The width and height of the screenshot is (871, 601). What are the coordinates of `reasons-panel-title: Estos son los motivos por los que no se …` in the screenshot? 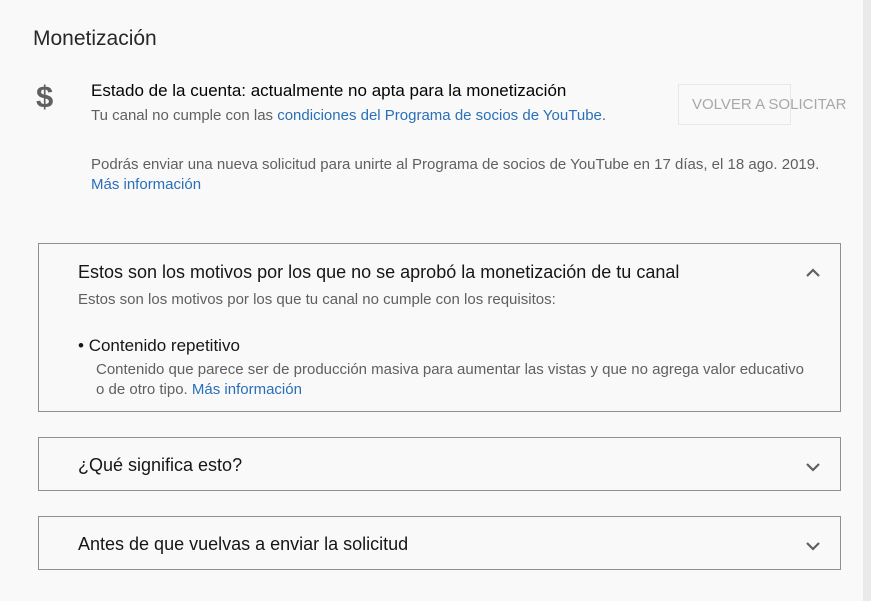 It's located at (378, 272).